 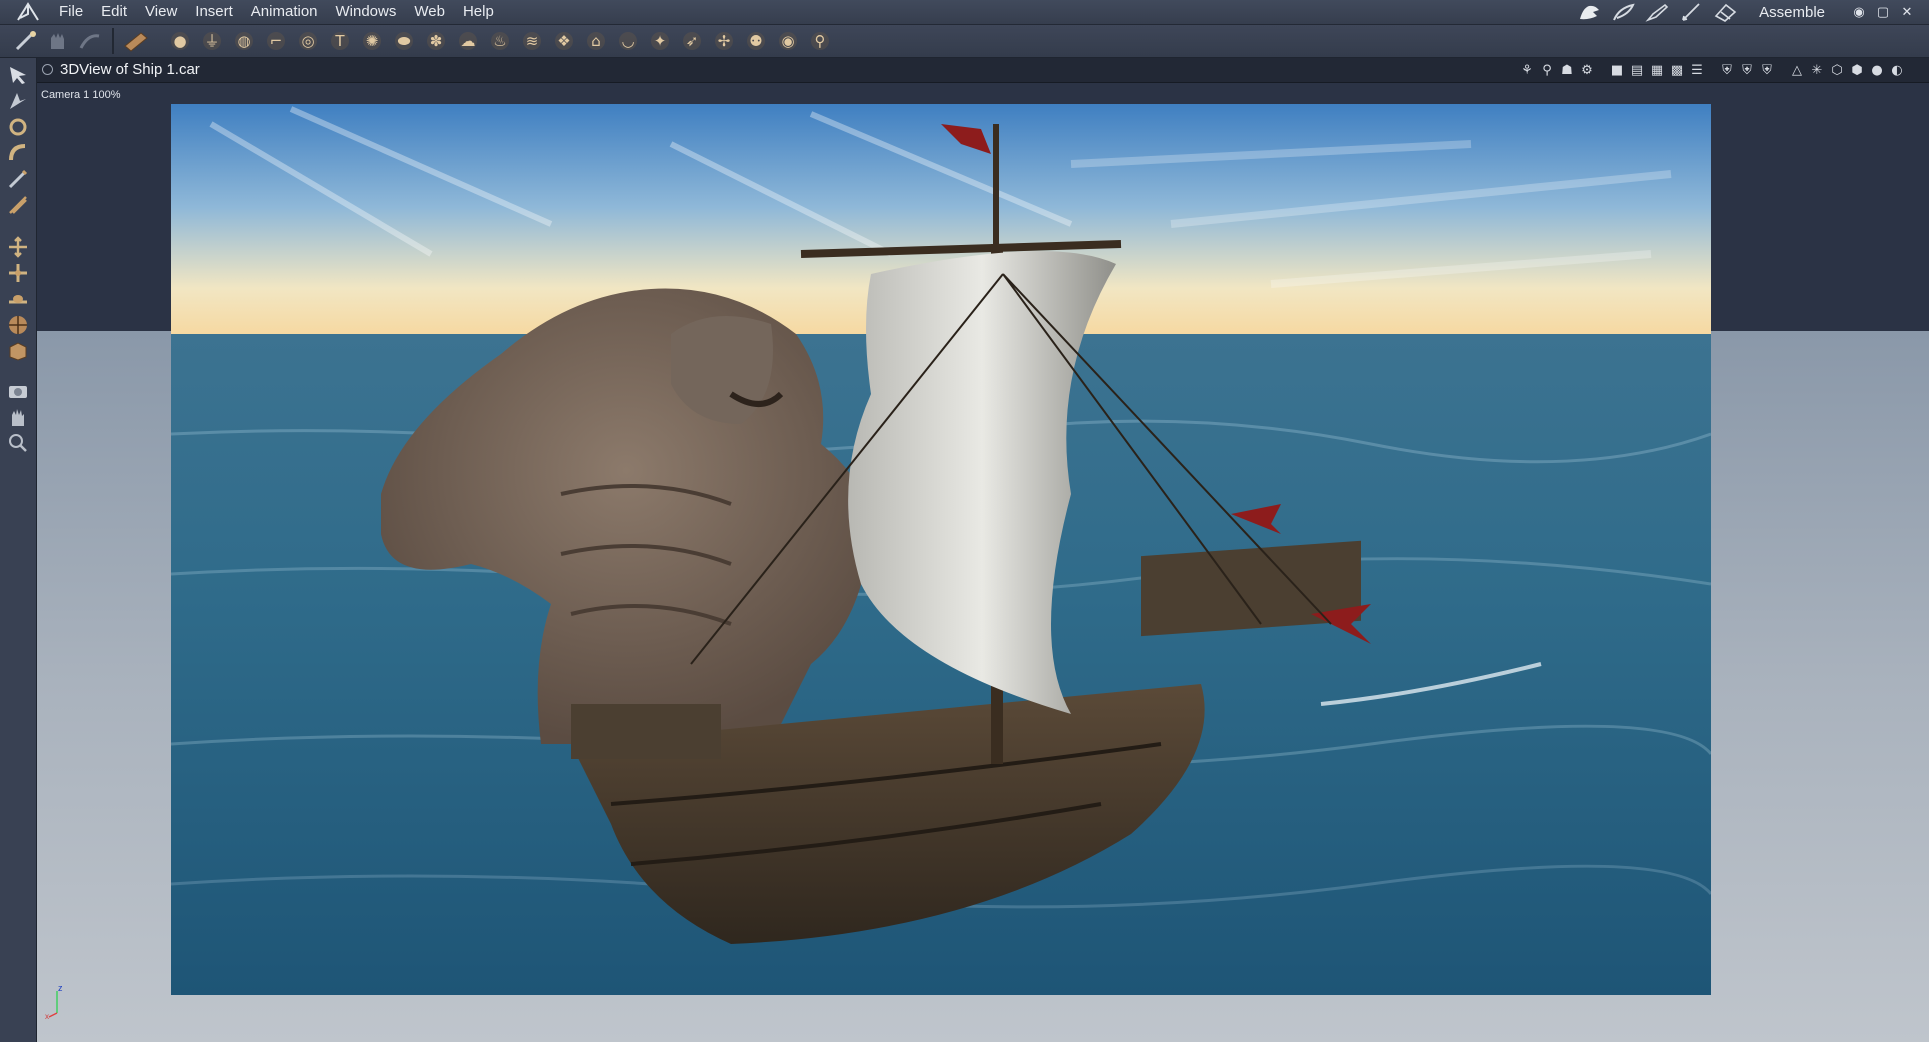 What do you see at coordinates (1617, 70) in the screenshot?
I see `layout-single-icon: ■` at bounding box center [1617, 70].